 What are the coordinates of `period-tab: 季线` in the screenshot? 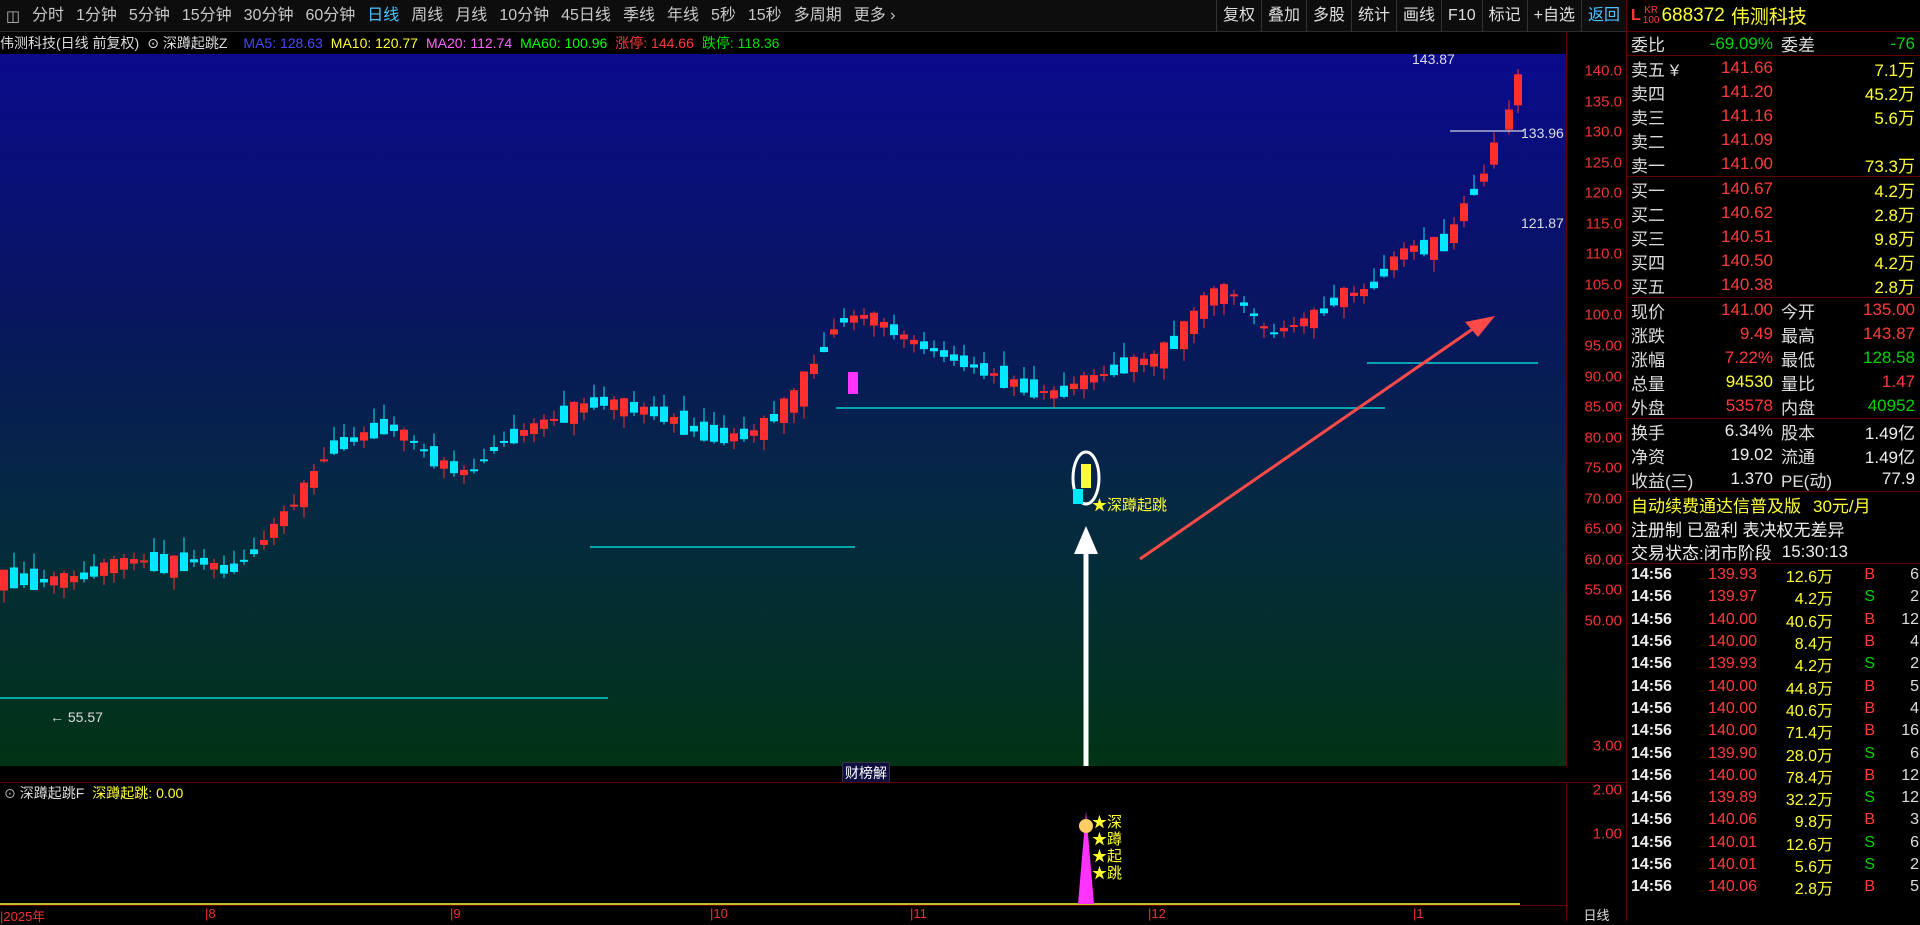 It's located at (639, 16).